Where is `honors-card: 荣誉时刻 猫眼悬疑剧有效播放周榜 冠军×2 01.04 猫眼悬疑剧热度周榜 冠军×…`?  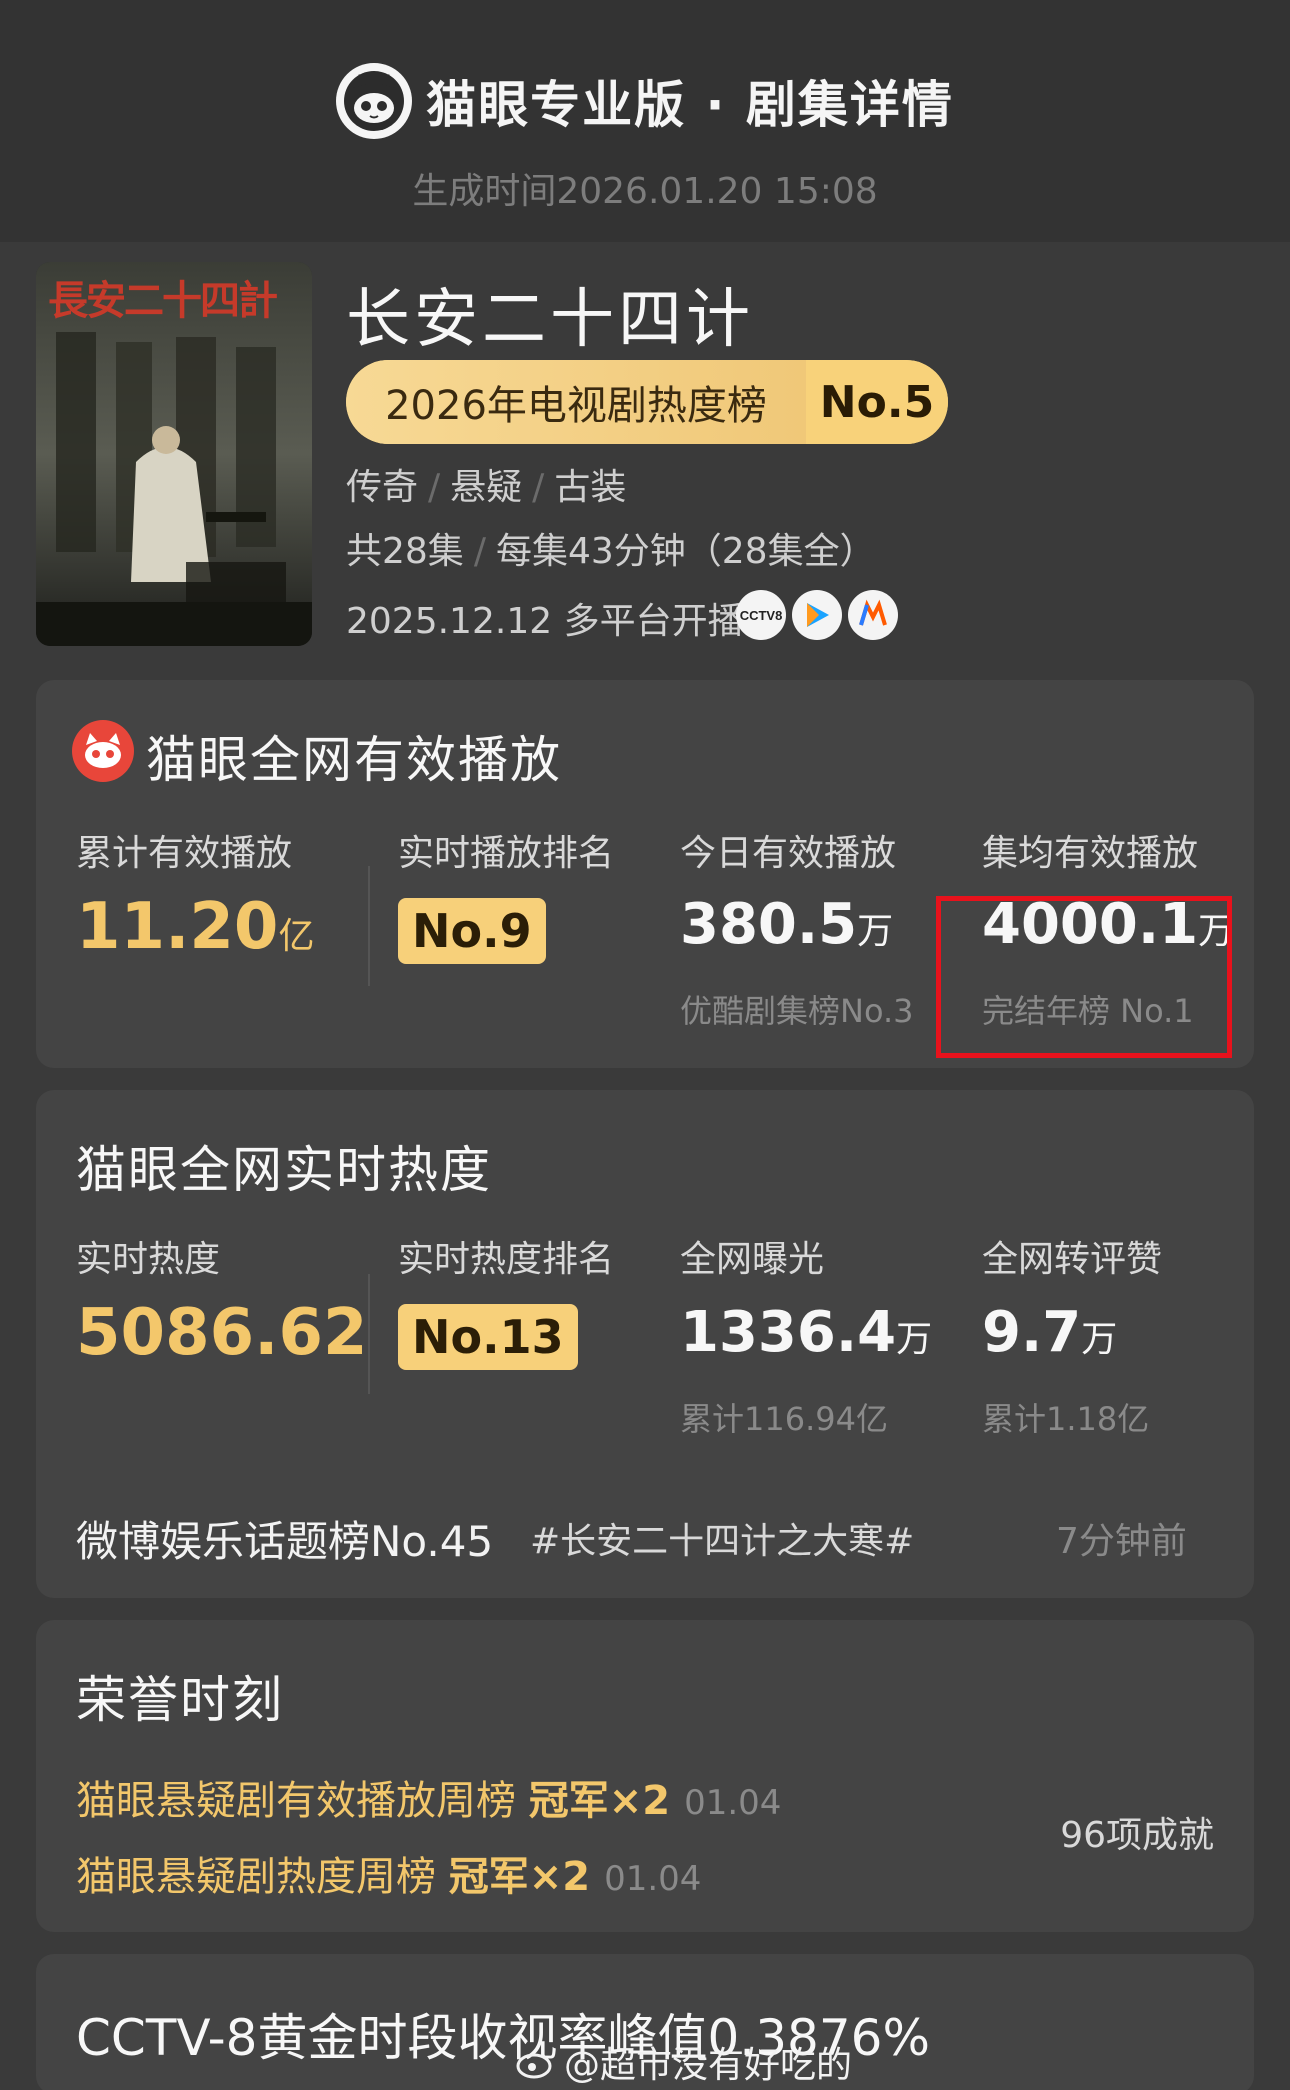 honors-card: 荣誉时刻 猫眼悬疑剧有效播放周榜 冠军×2 01.04 猫眼悬疑剧热度周榜 冠军×… is located at coordinates (645, 1776).